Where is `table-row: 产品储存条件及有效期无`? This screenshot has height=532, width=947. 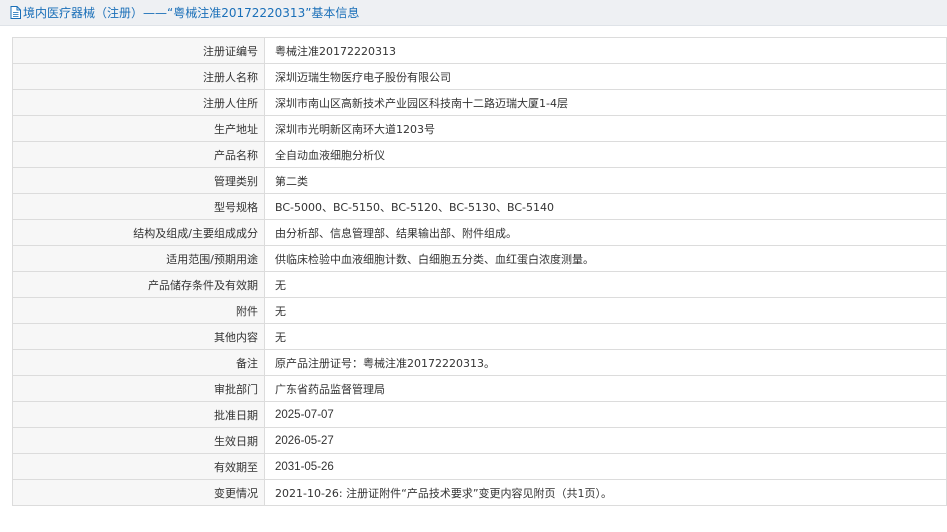 table-row: 产品储存条件及有效期无 is located at coordinates (479, 284).